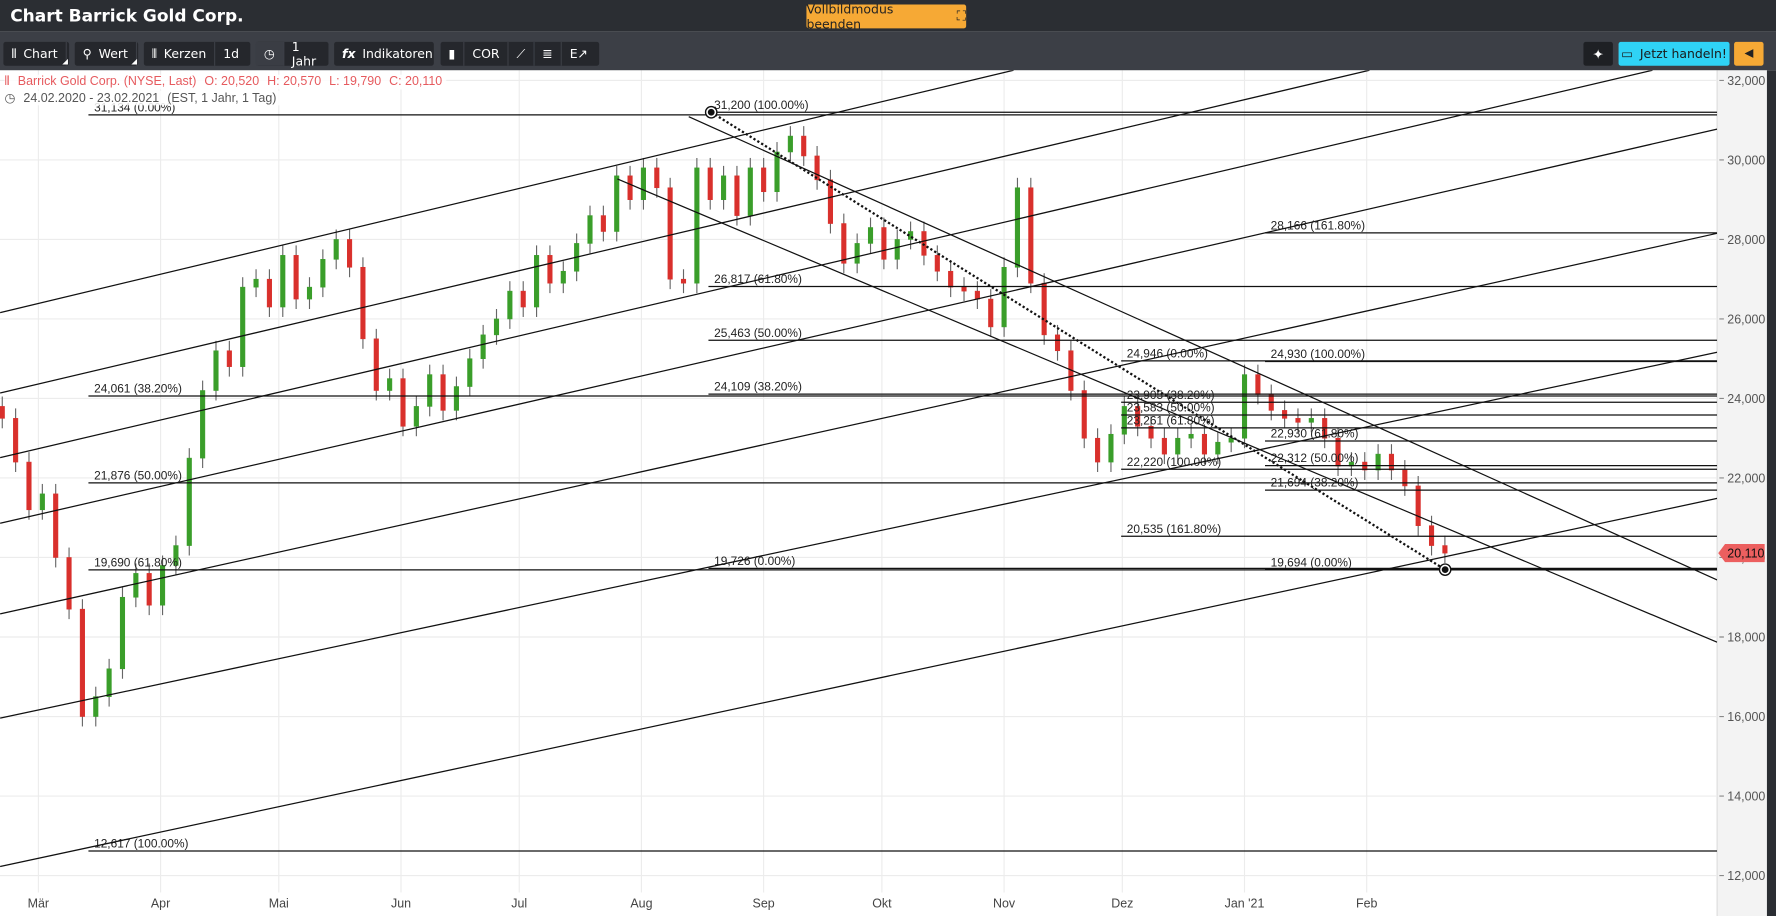  What do you see at coordinates (1122, 903) in the screenshot?
I see `time-axis-label: Dez` at bounding box center [1122, 903].